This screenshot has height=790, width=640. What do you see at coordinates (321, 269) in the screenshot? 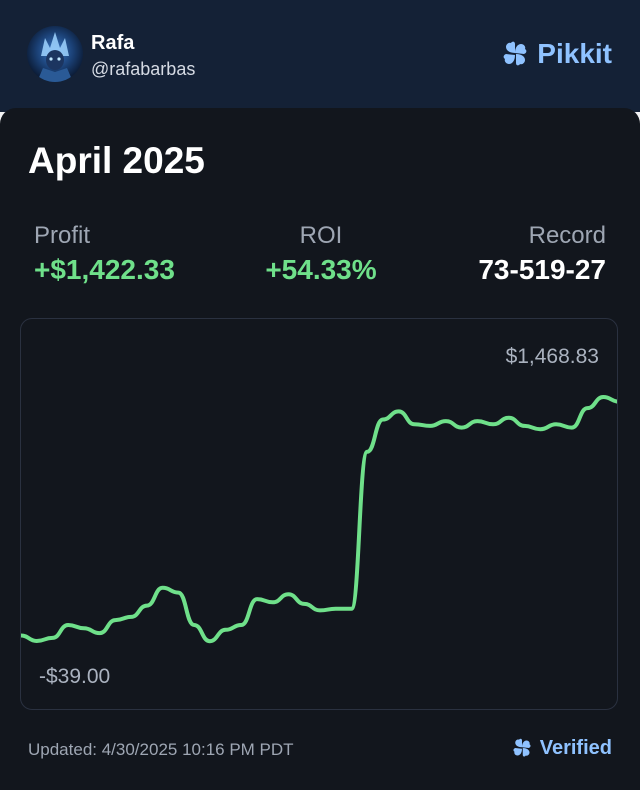
I see `roi-value: +54.33%` at bounding box center [321, 269].